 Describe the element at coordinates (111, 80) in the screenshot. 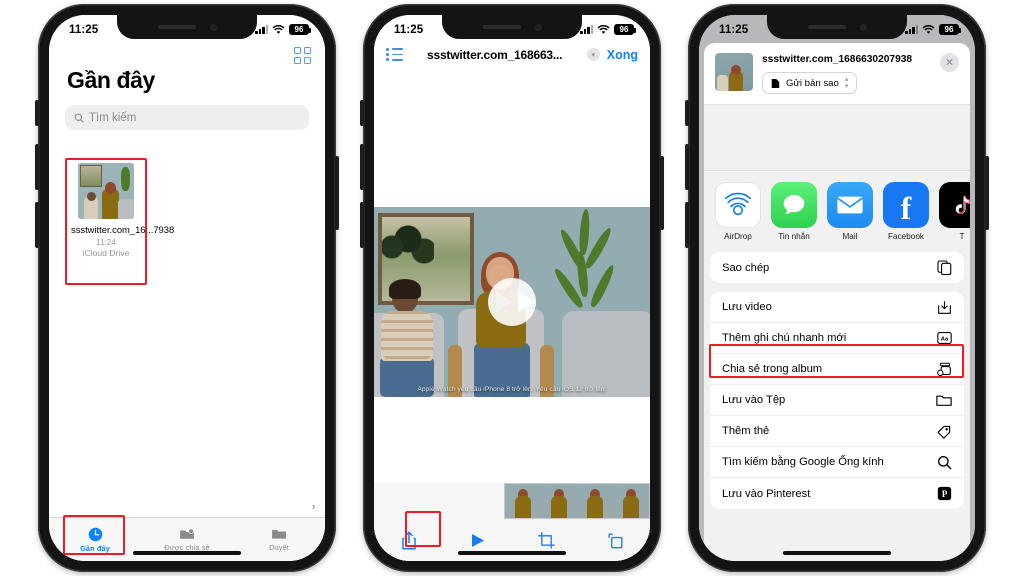

I see `page-title: Gần đây` at that location.